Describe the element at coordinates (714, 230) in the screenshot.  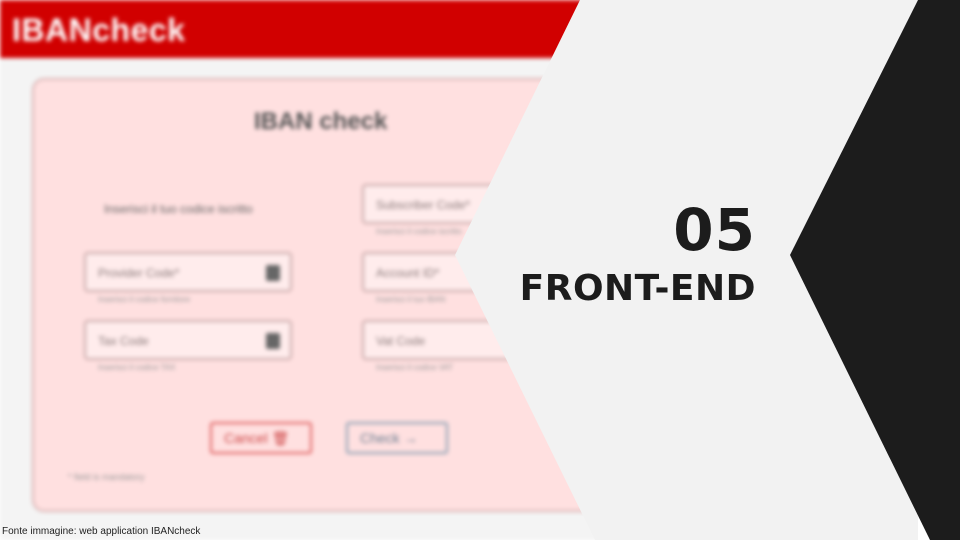
I see `section-number: 05` at that location.